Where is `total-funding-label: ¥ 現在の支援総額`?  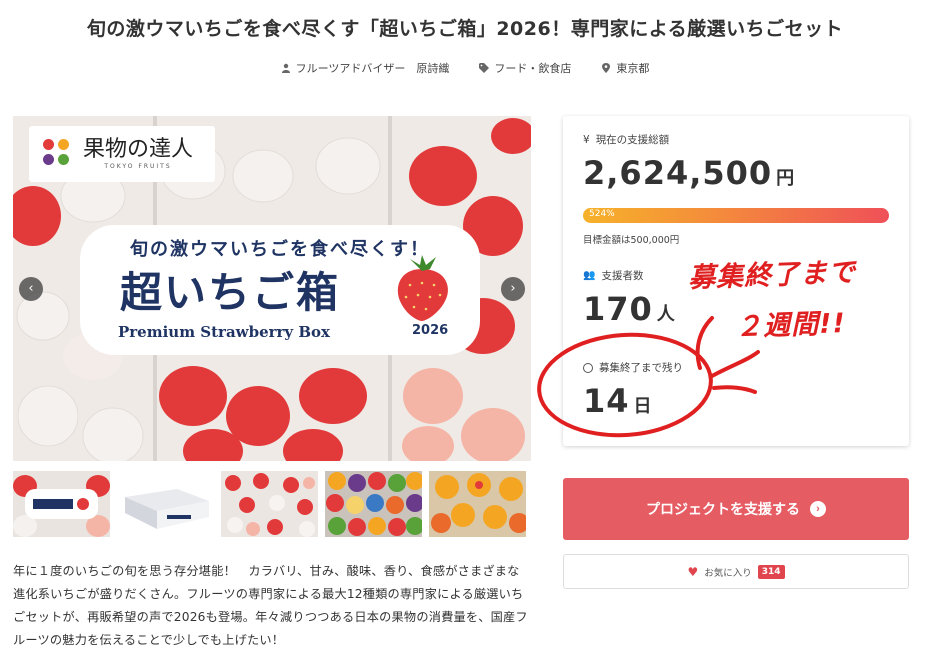
total-funding-label: ¥ 現在の支援総額 is located at coordinates (626, 140).